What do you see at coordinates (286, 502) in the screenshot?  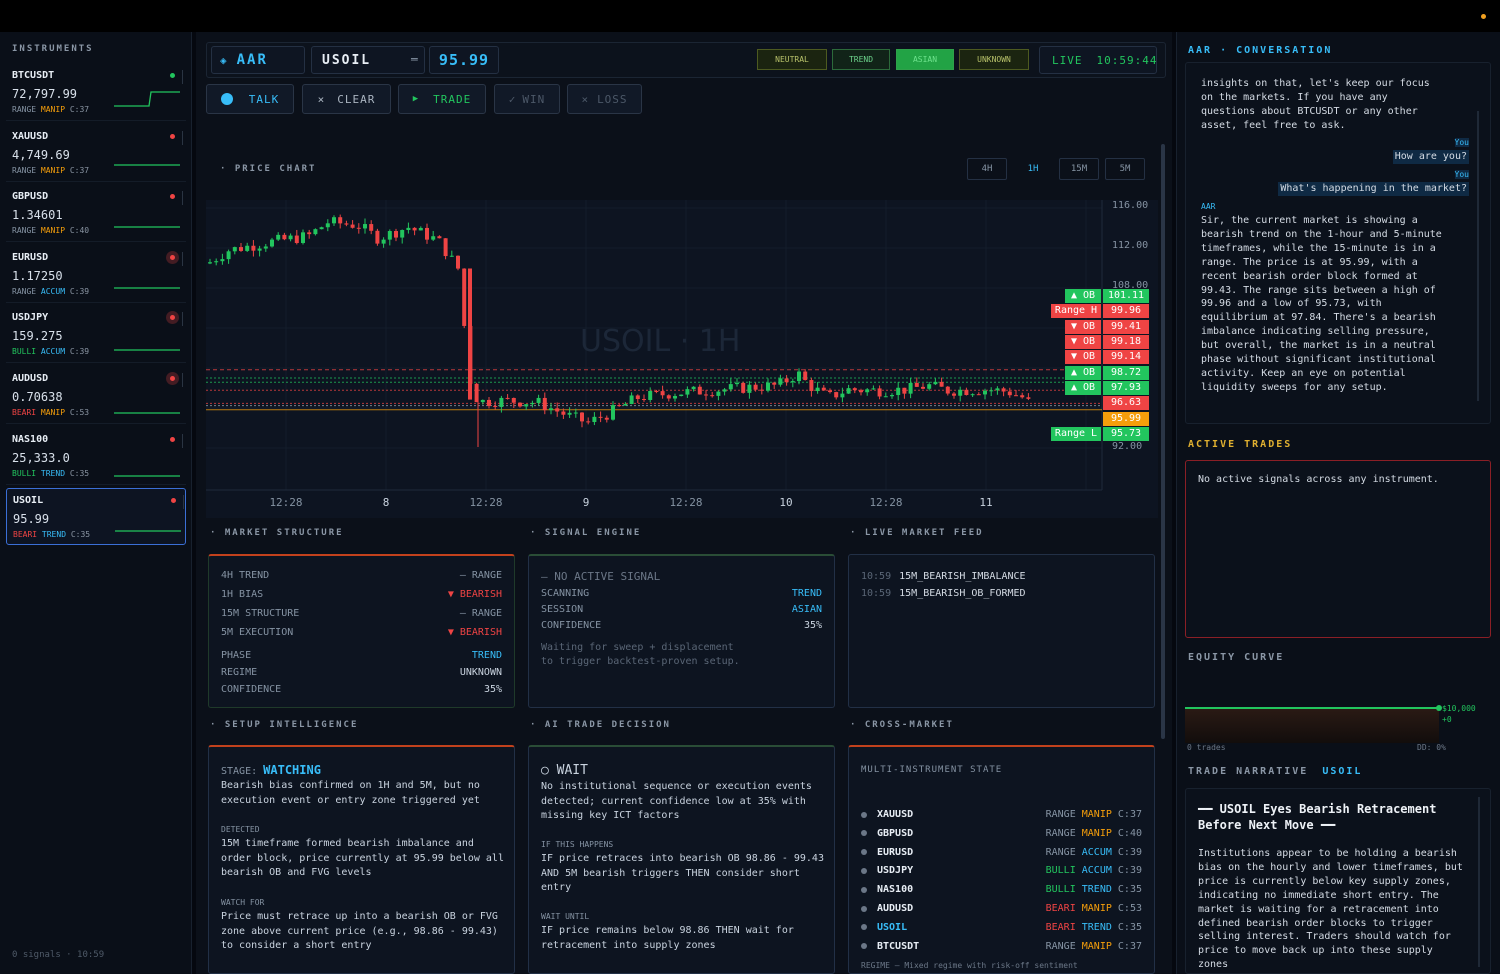 I see `x-tick-label: 12:28` at bounding box center [286, 502].